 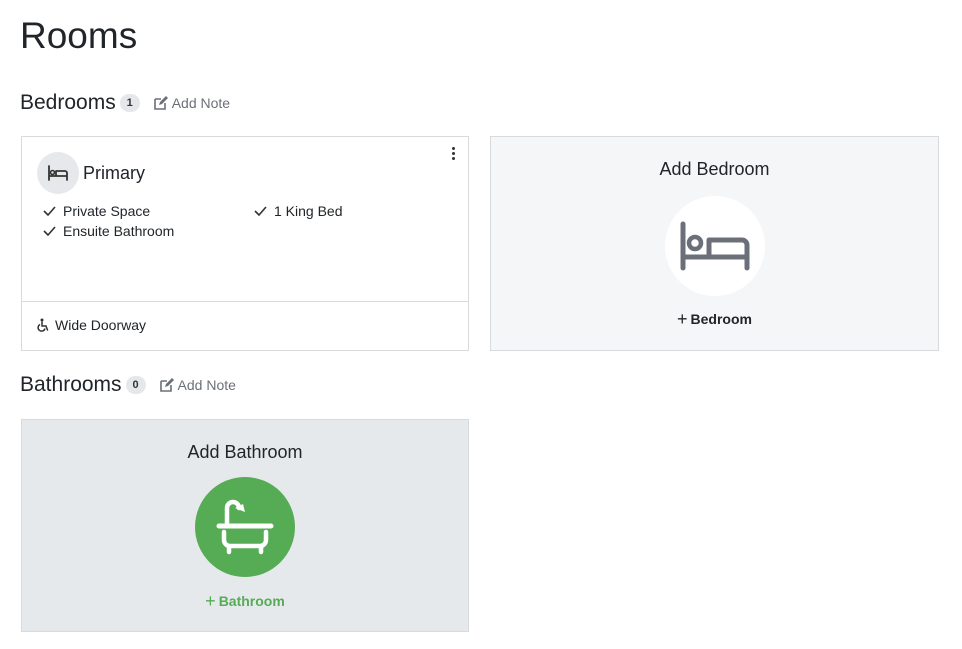 I want to click on bedrooms-add-note-button: Add Note, so click(x=192, y=103).